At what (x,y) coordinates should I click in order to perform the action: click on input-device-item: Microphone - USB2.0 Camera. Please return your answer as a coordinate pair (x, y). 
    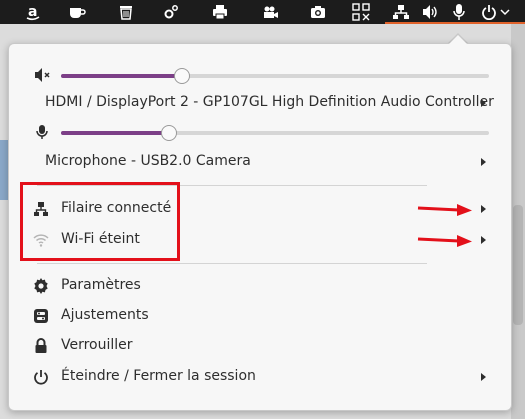
    Looking at the image, I should click on (260, 162).